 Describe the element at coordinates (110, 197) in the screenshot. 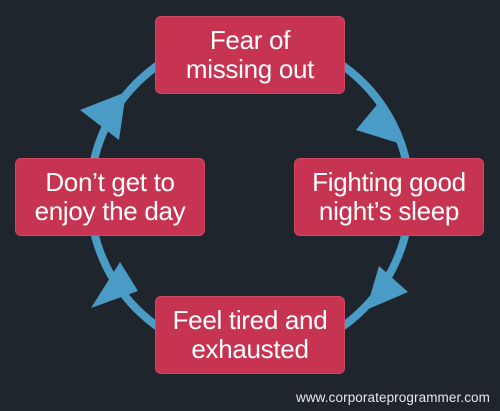

I see `node-dont-enjoy-day: Don’t get to enjoy the day` at that location.